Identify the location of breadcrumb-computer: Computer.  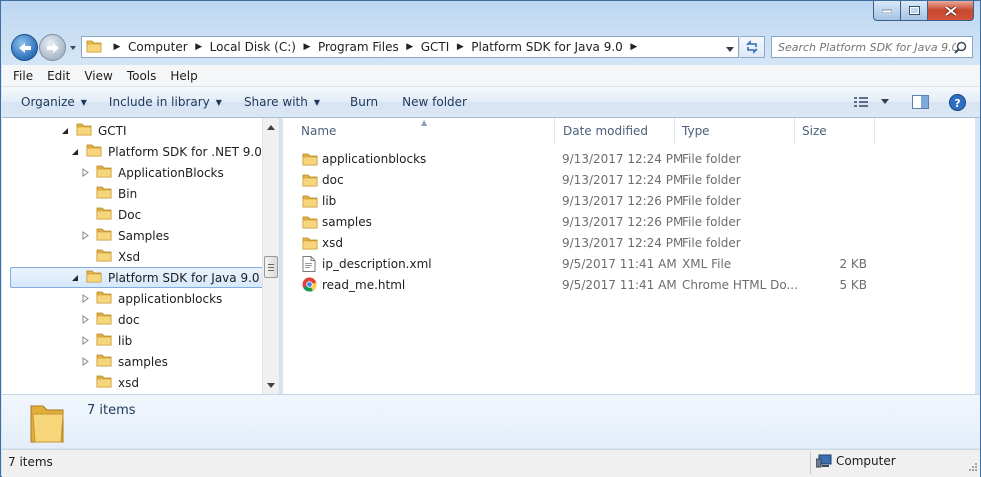
(158, 47).